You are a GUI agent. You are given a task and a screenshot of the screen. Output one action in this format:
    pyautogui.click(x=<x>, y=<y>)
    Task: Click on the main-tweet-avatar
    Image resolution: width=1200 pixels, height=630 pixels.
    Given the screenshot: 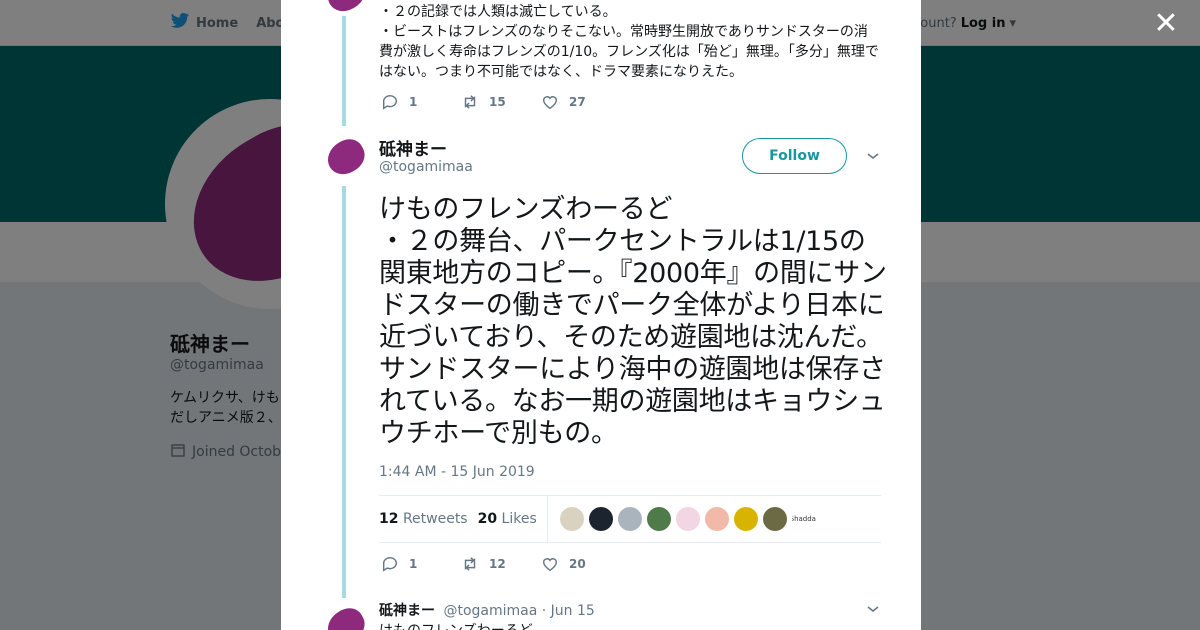 What is the action you would take?
    pyautogui.click(x=345, y=157)
    